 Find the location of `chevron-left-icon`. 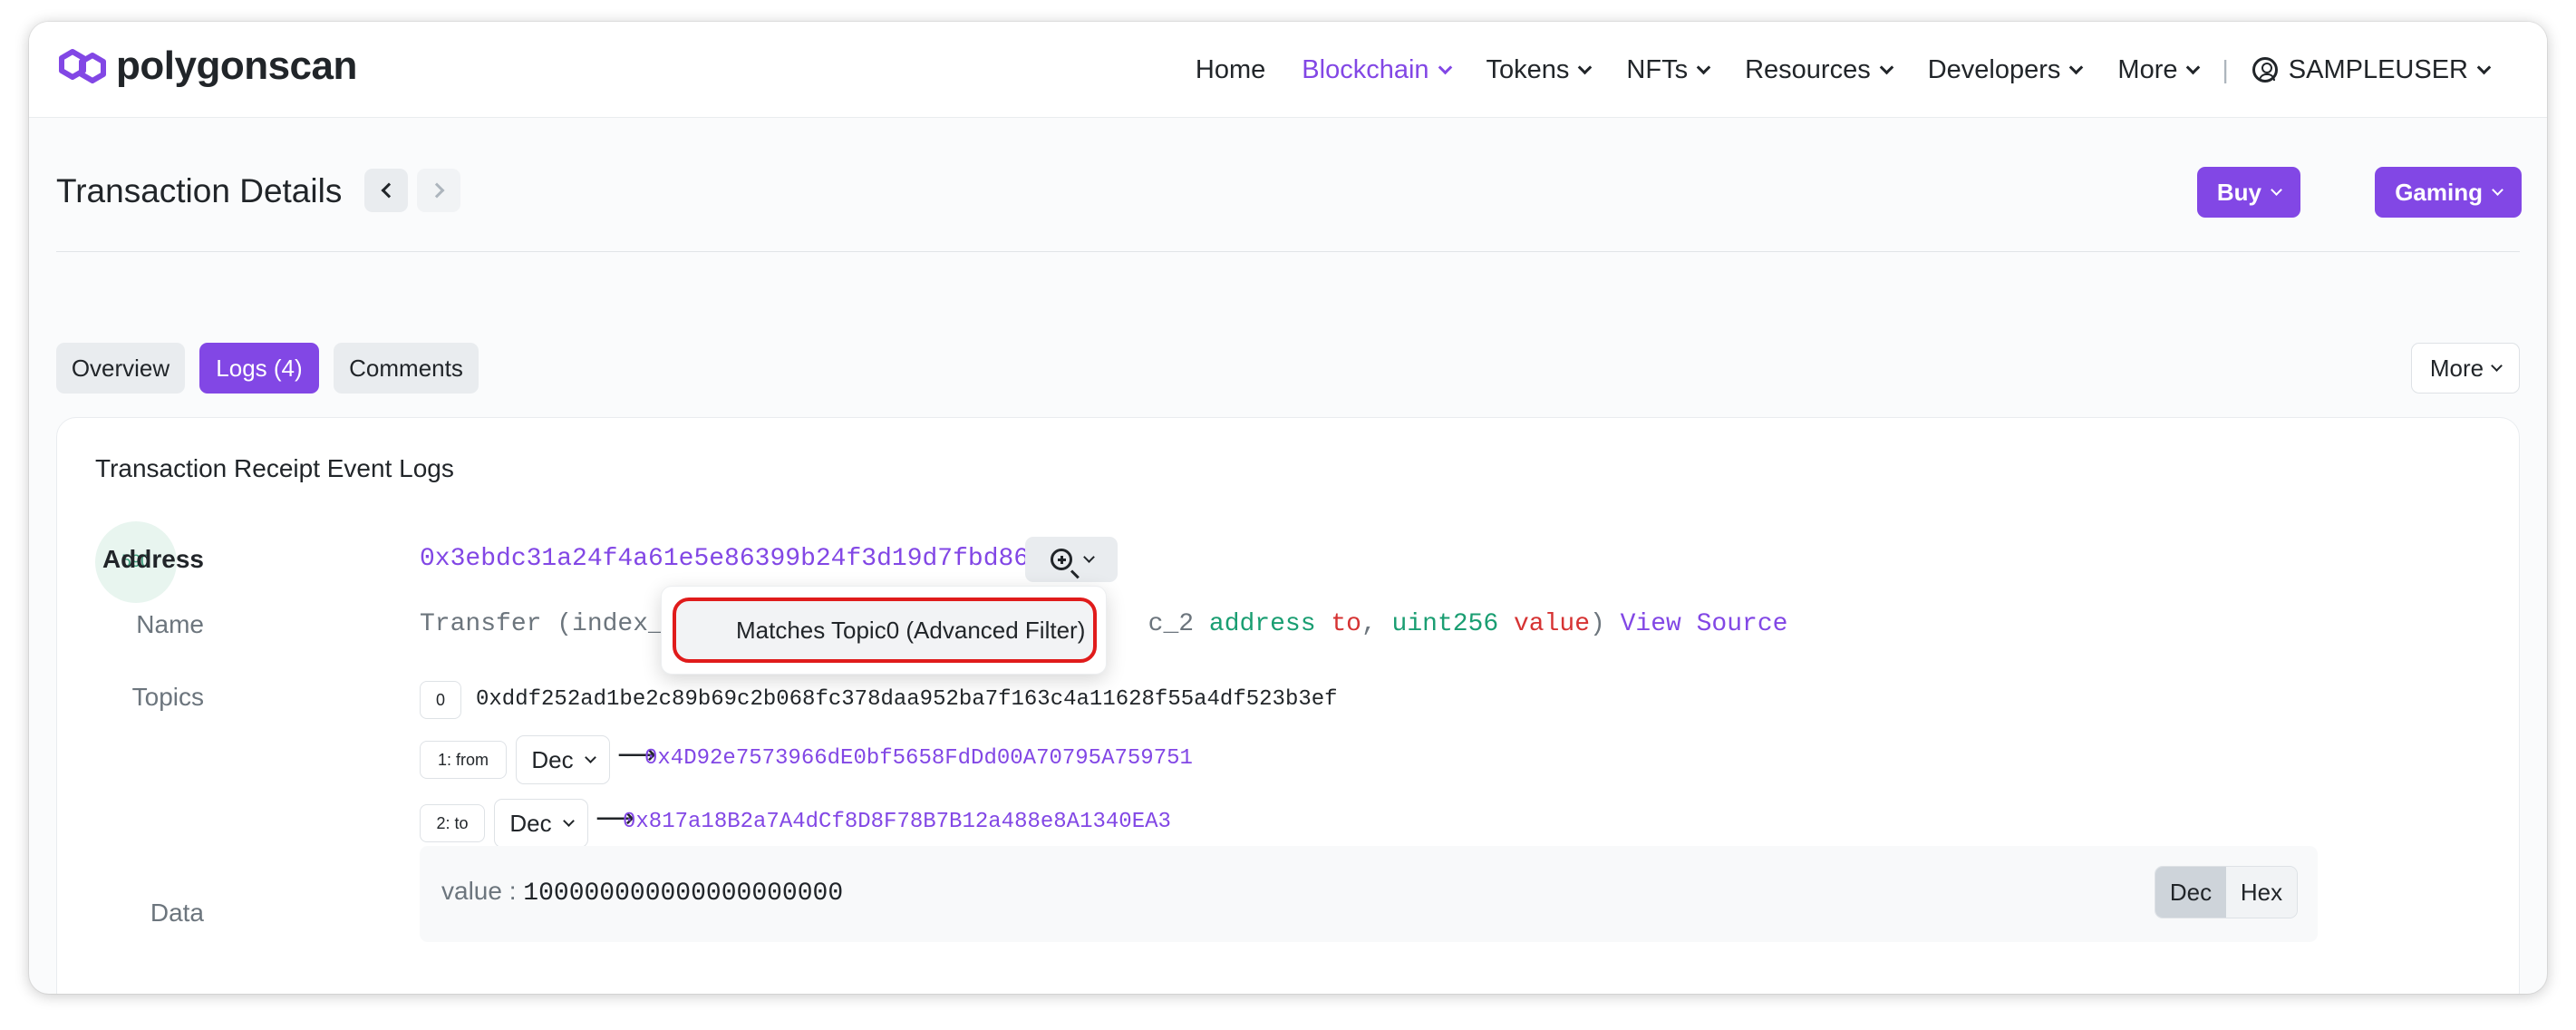

chevron-left-icon is located at coordinates (388, 190).